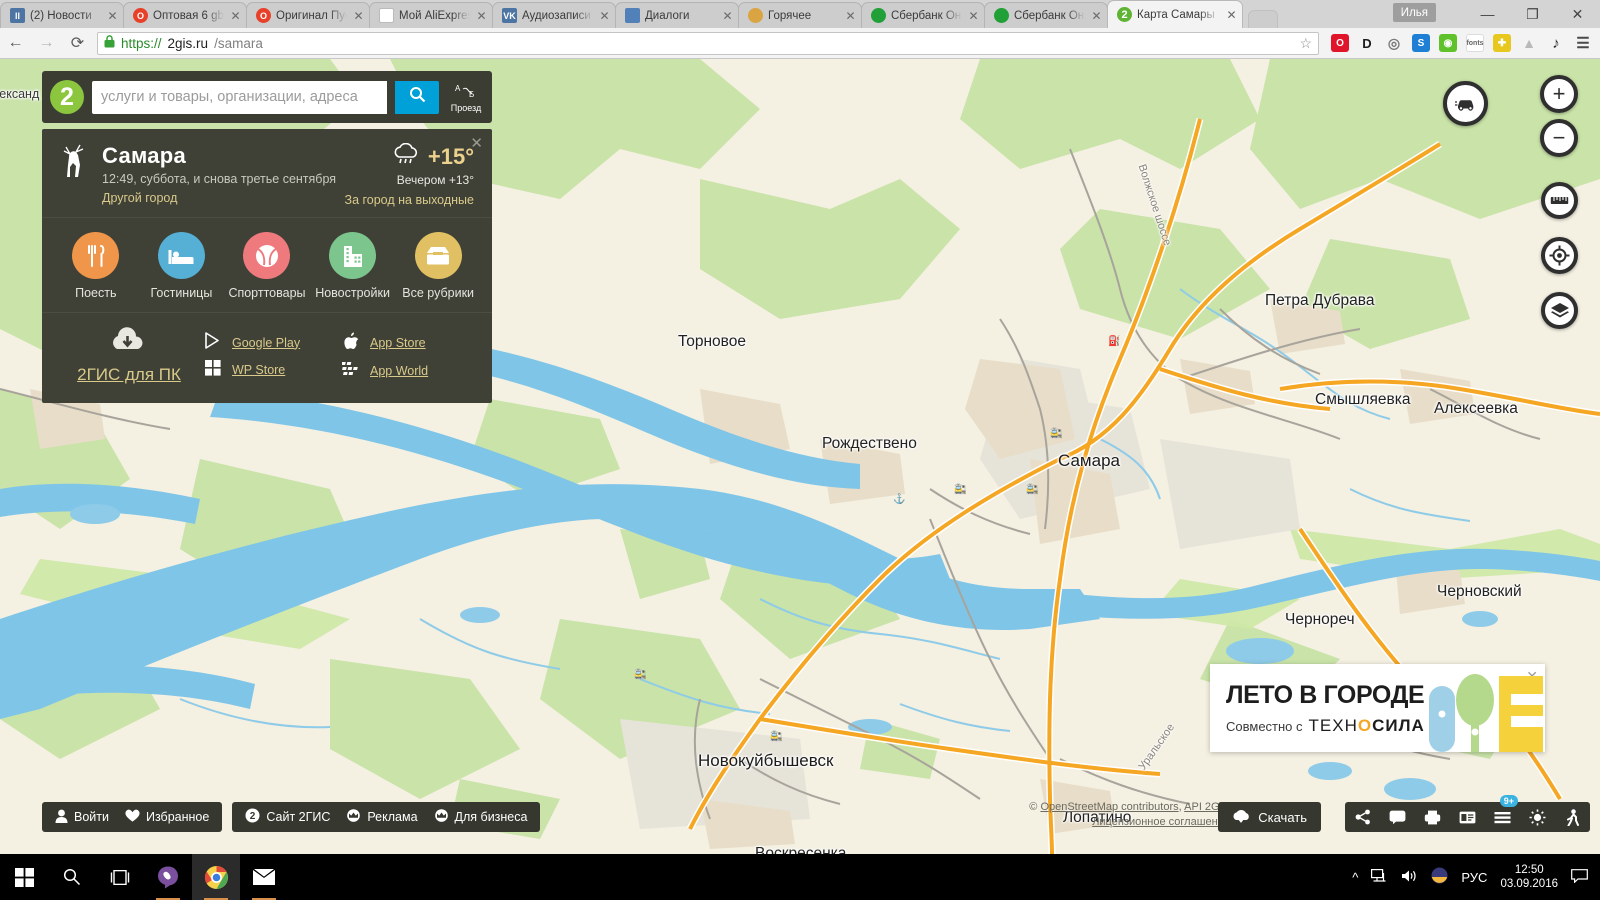  Describe the element at coordinates (82, 817) in the screenshot. I see `bottom-link-user: Войти` at that location.